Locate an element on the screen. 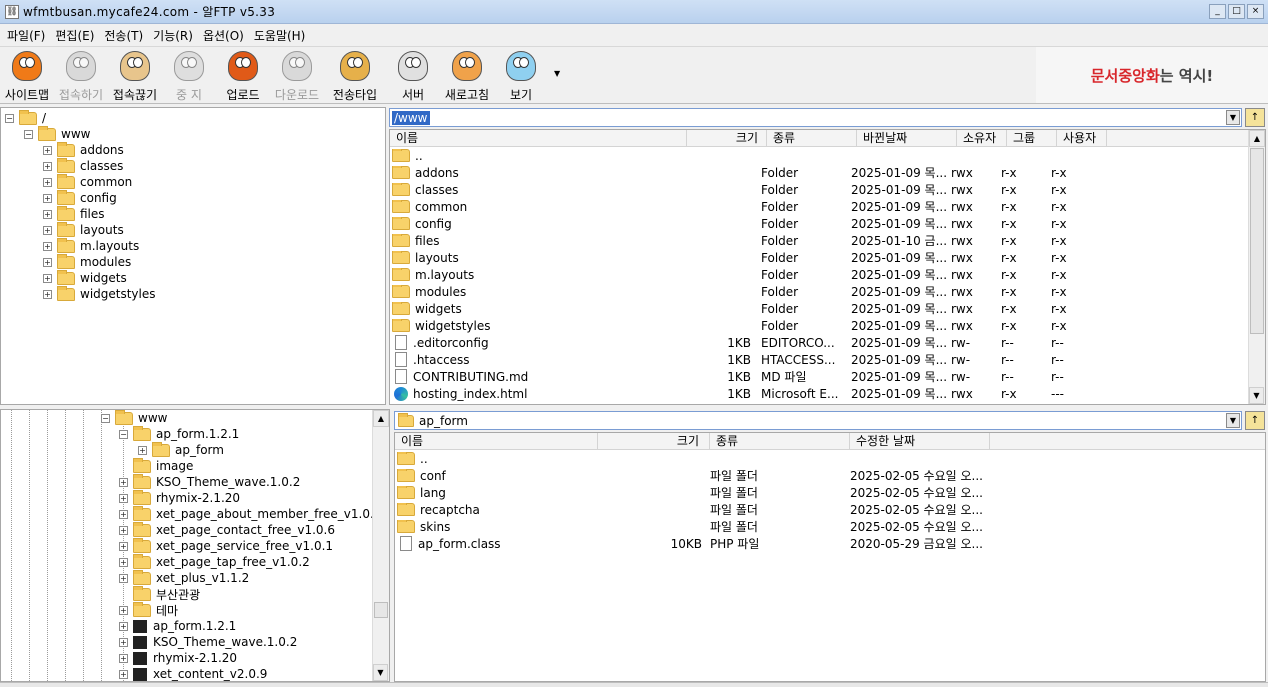 This screenshot has height=687, width=1268. col-date: 바뀐날짜 is located at coordinates (907, 138).